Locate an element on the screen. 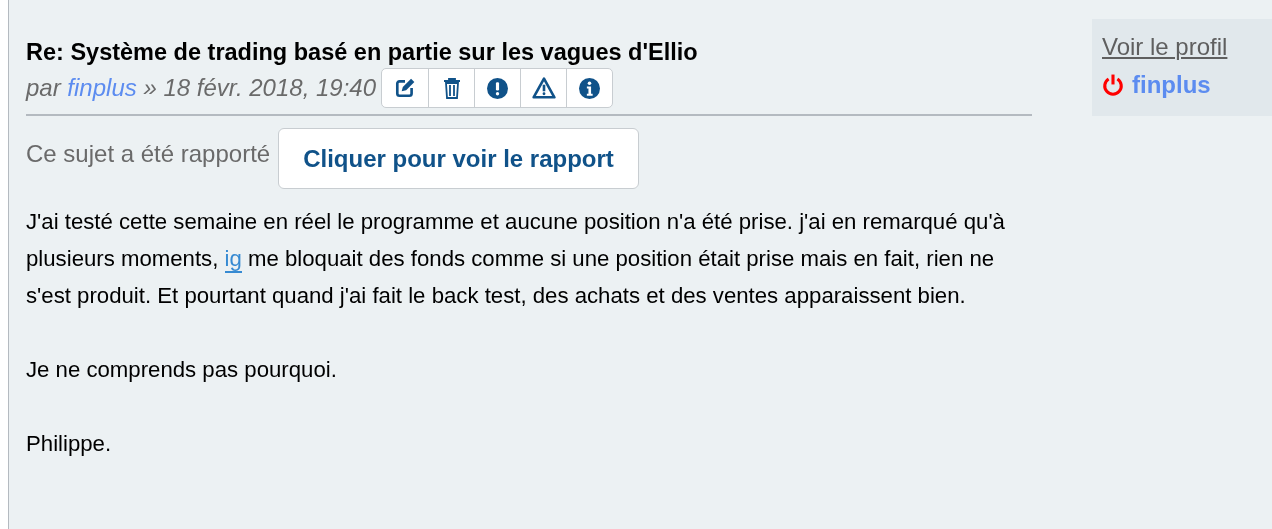 This screenshot has width=1272, height=529. warning-icon is located at coordinates (543, 88).